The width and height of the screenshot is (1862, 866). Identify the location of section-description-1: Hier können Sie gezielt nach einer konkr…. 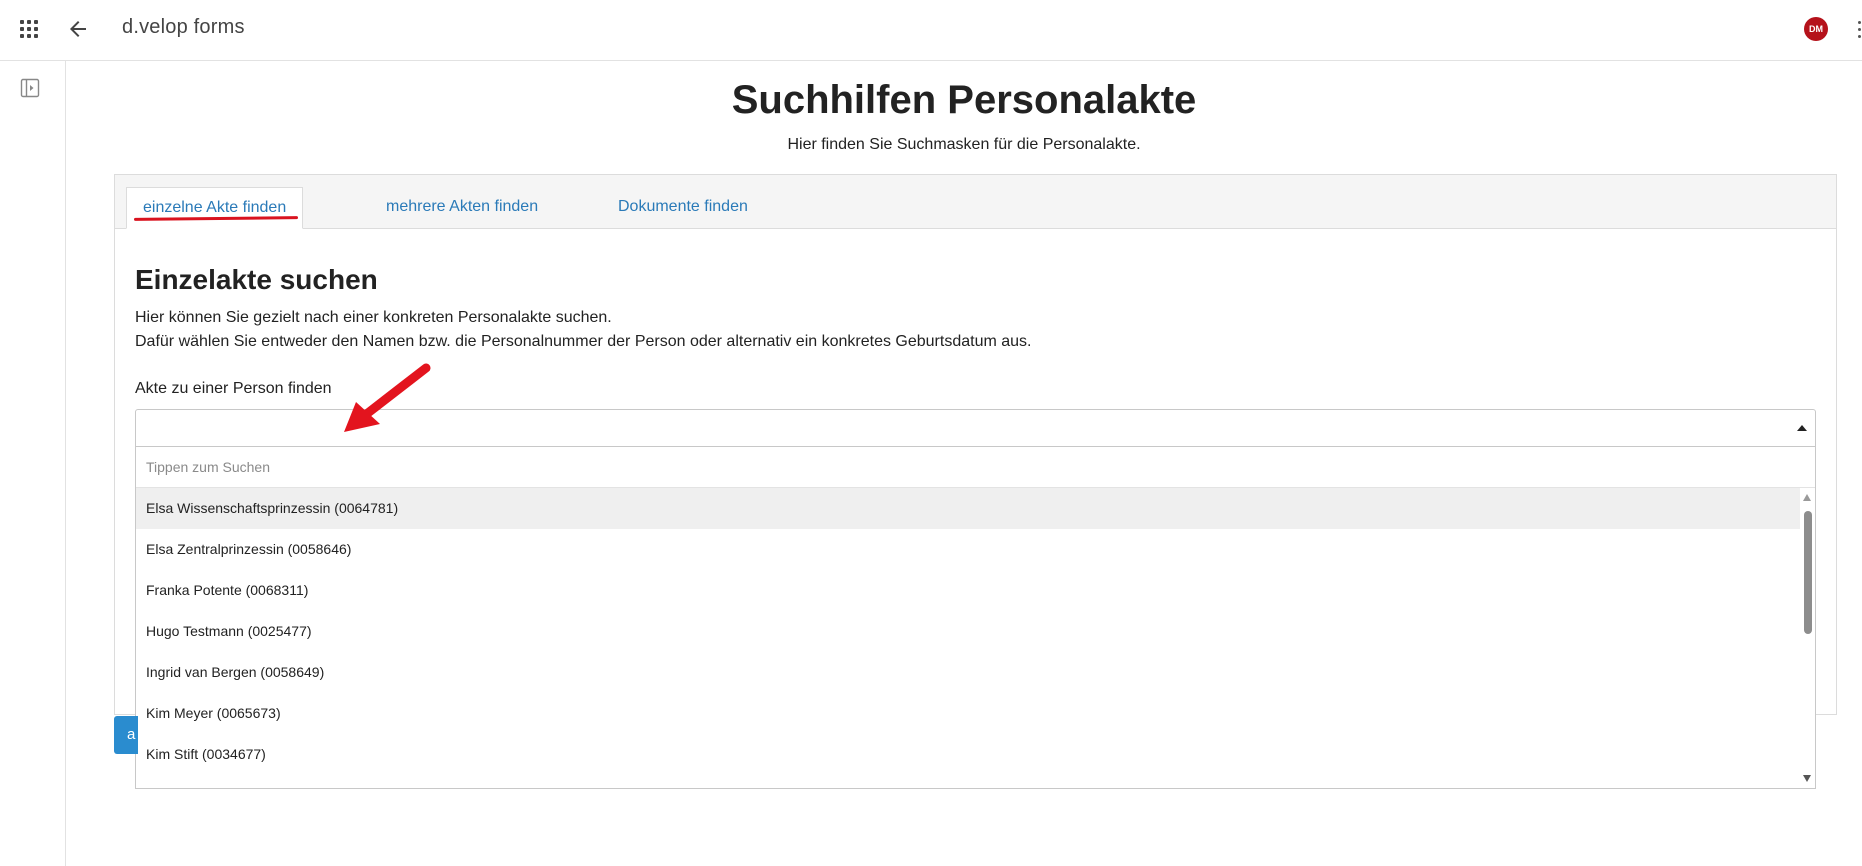
(373, 317).